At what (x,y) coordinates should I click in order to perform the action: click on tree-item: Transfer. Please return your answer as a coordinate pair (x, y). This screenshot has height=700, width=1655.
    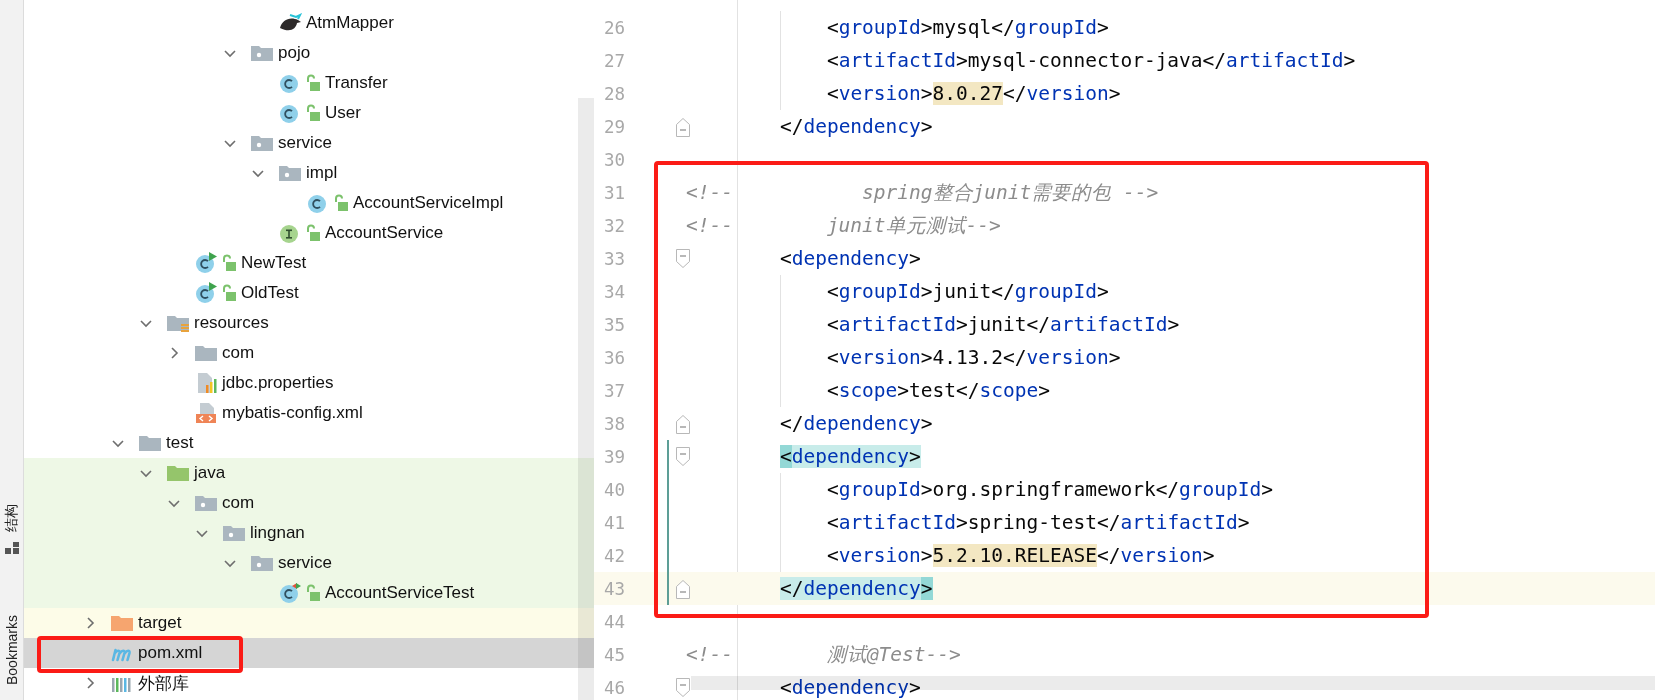
    Looking at the image, I should click on (309, 83).